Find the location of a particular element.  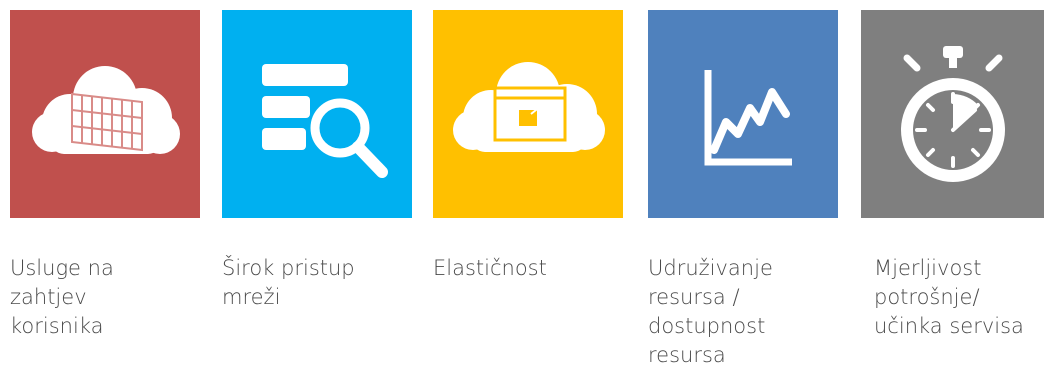

tile-on-demand is located at coordinates (105, 114).